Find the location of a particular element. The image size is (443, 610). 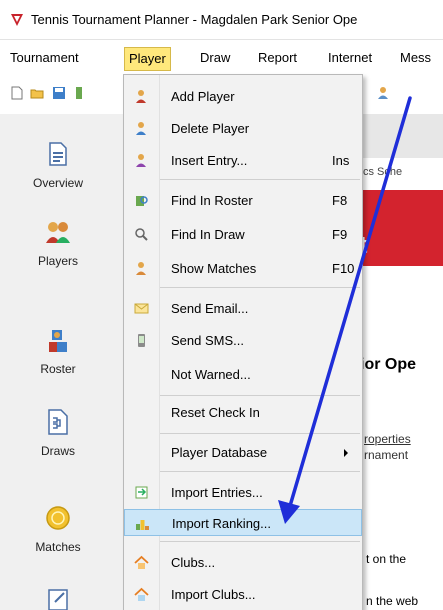

import-ranking-icon is located at coordinates (142, 525).